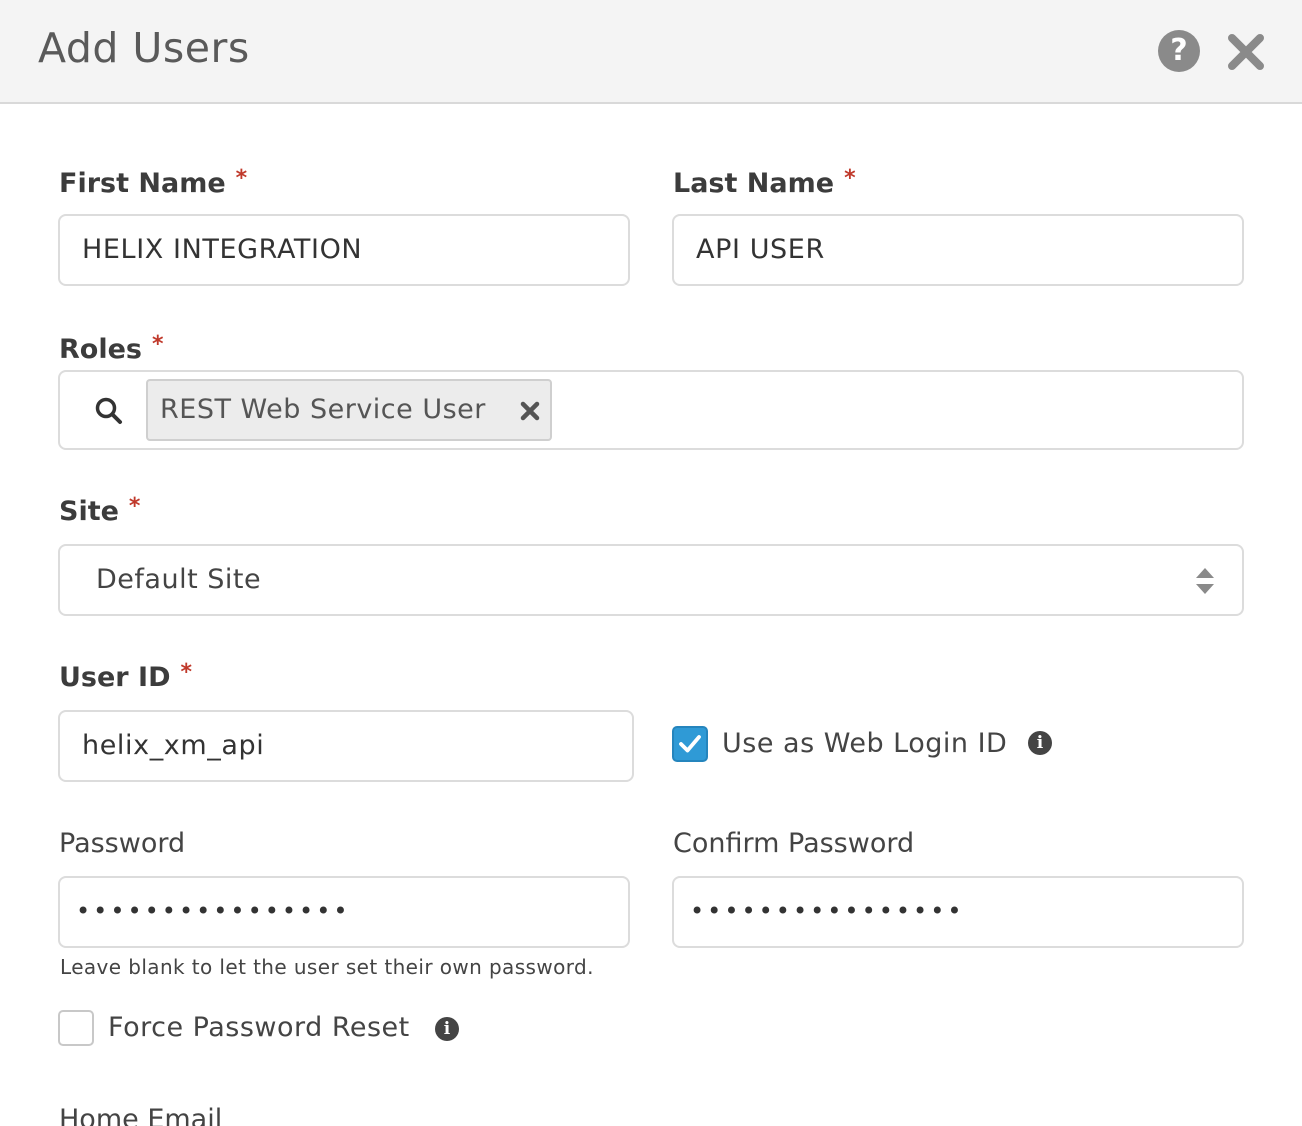 Image resolution: width=1302 pixels, height=1126 pixels. Describe the element at coordinates (958, 250) in the screenshot. I see `last-name-input: API USER` at that location.